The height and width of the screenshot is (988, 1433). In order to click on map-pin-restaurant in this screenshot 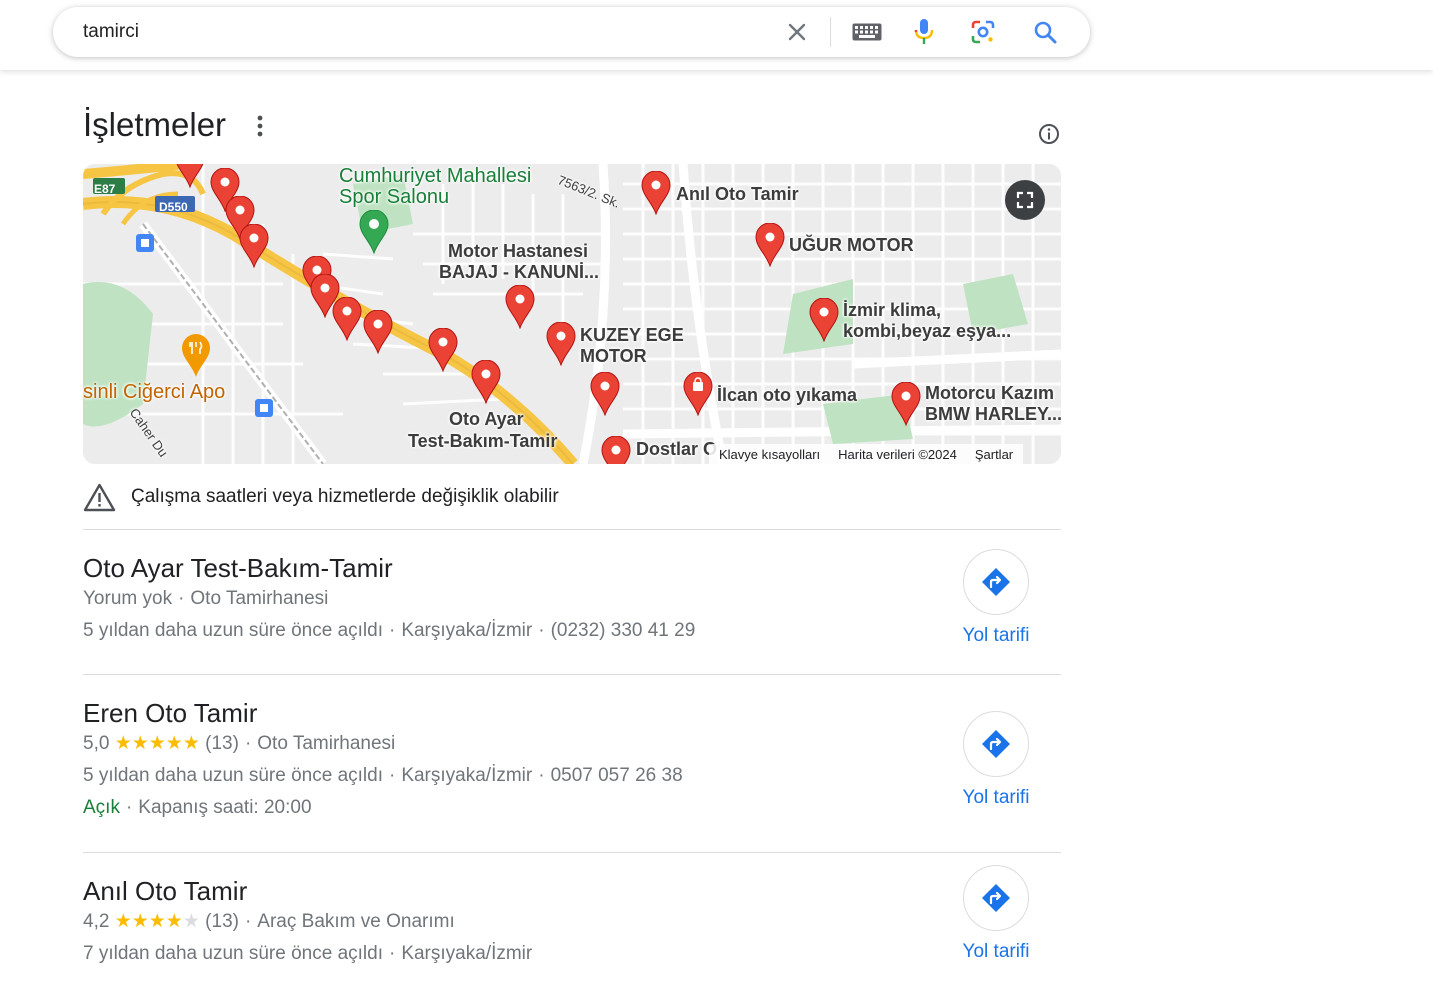, I will do `click(196, 356)`.